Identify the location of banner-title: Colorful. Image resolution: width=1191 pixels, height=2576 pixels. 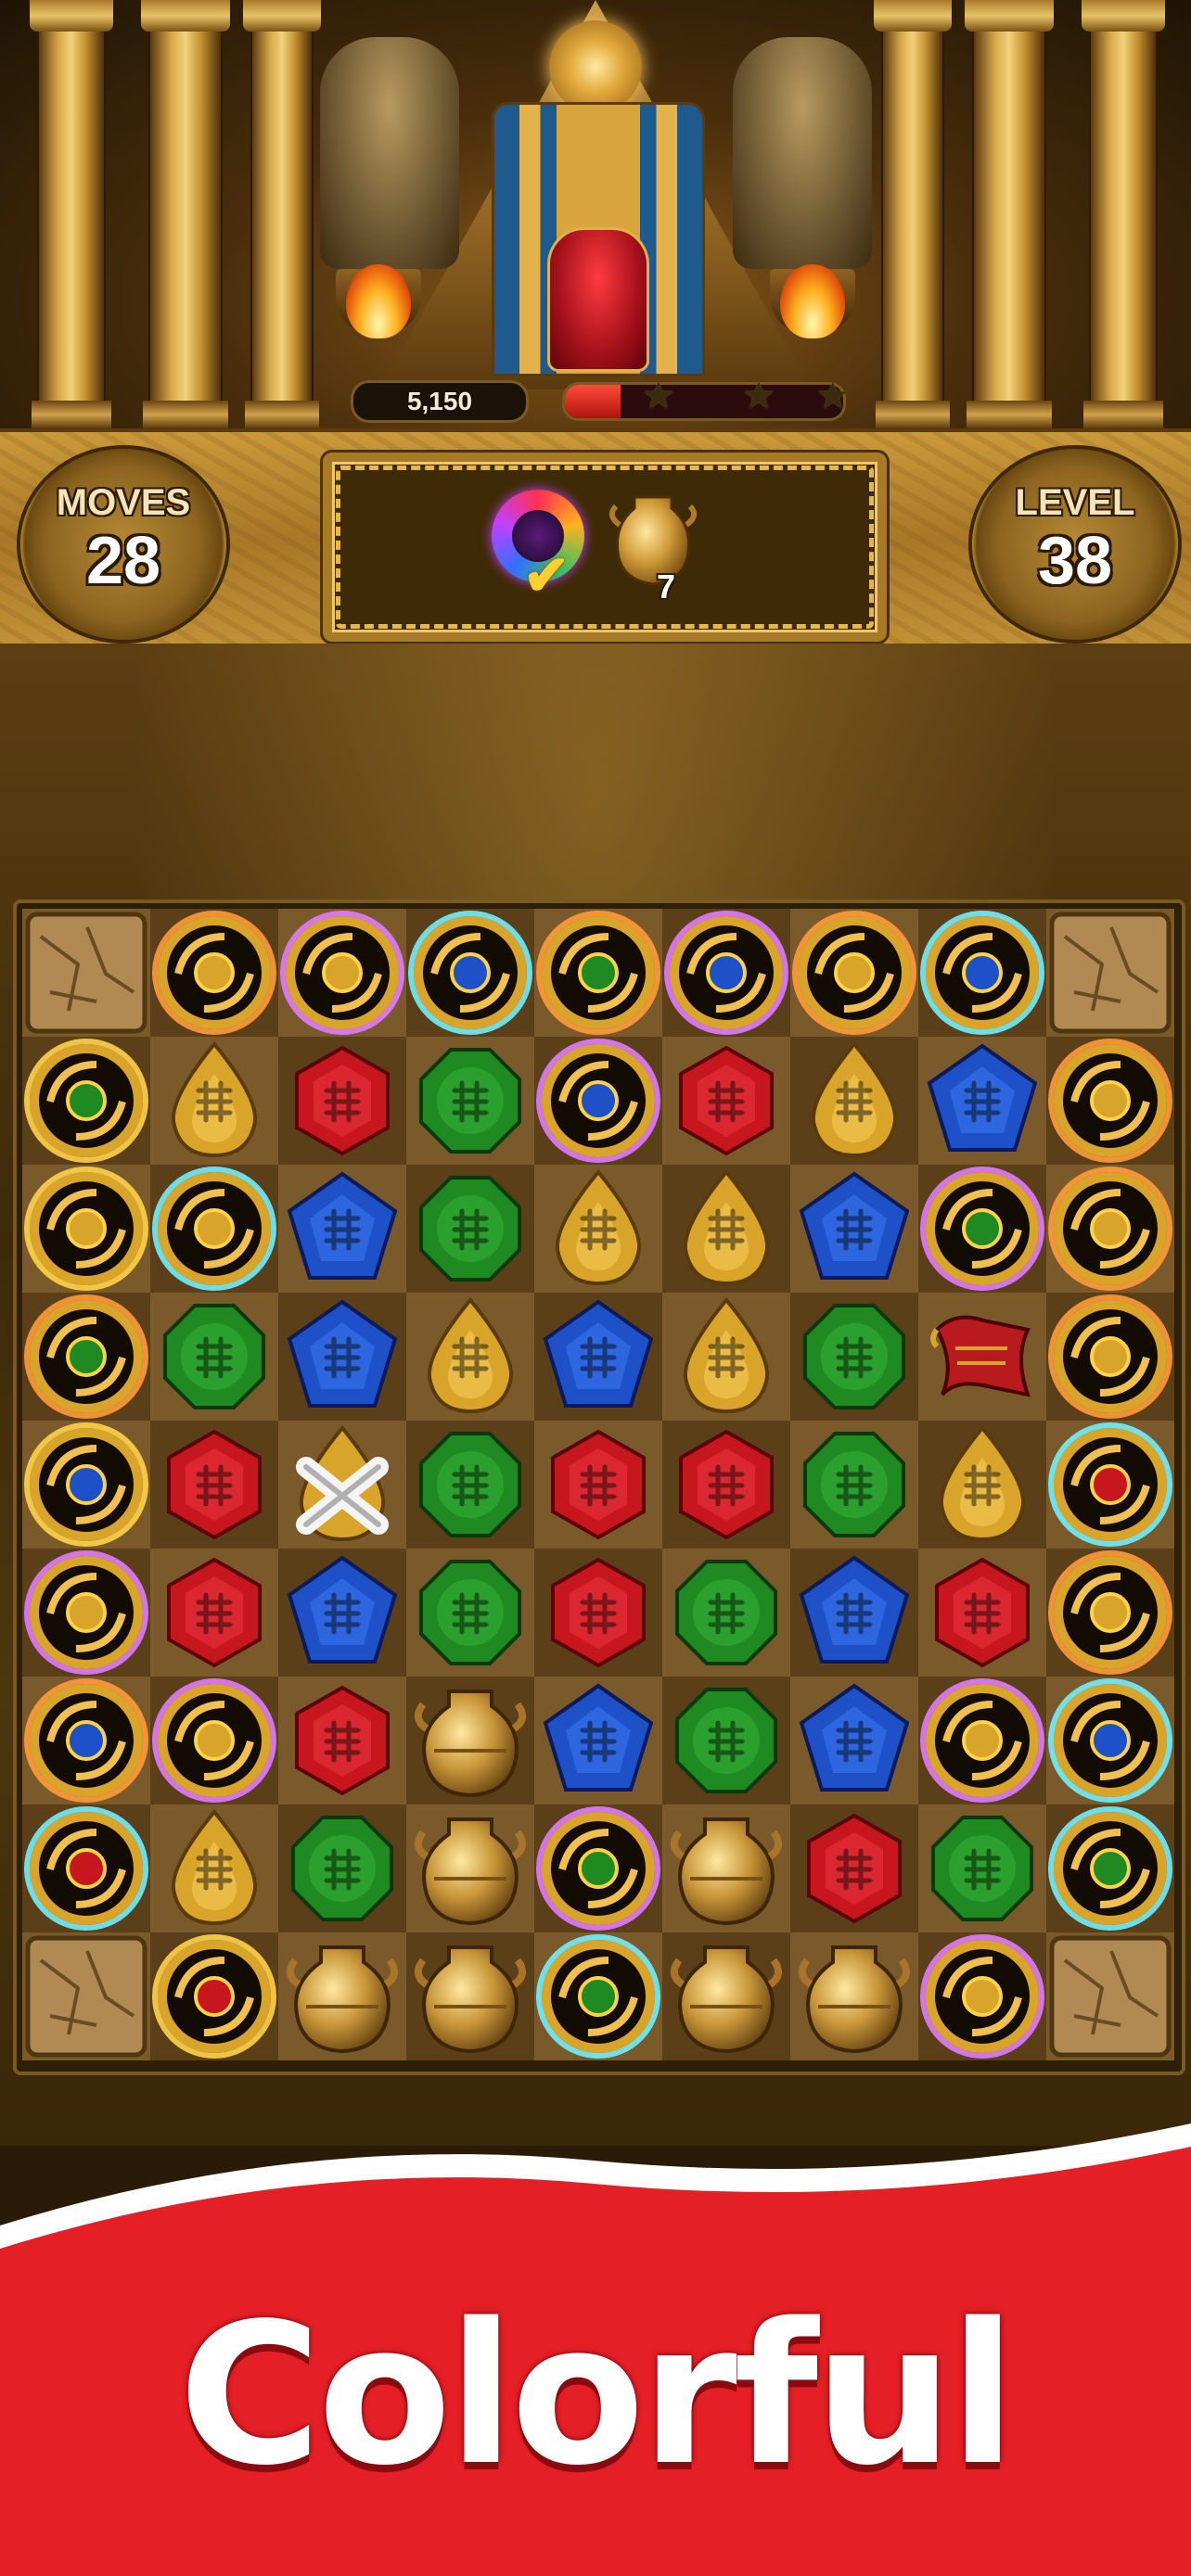
(595, 2394).